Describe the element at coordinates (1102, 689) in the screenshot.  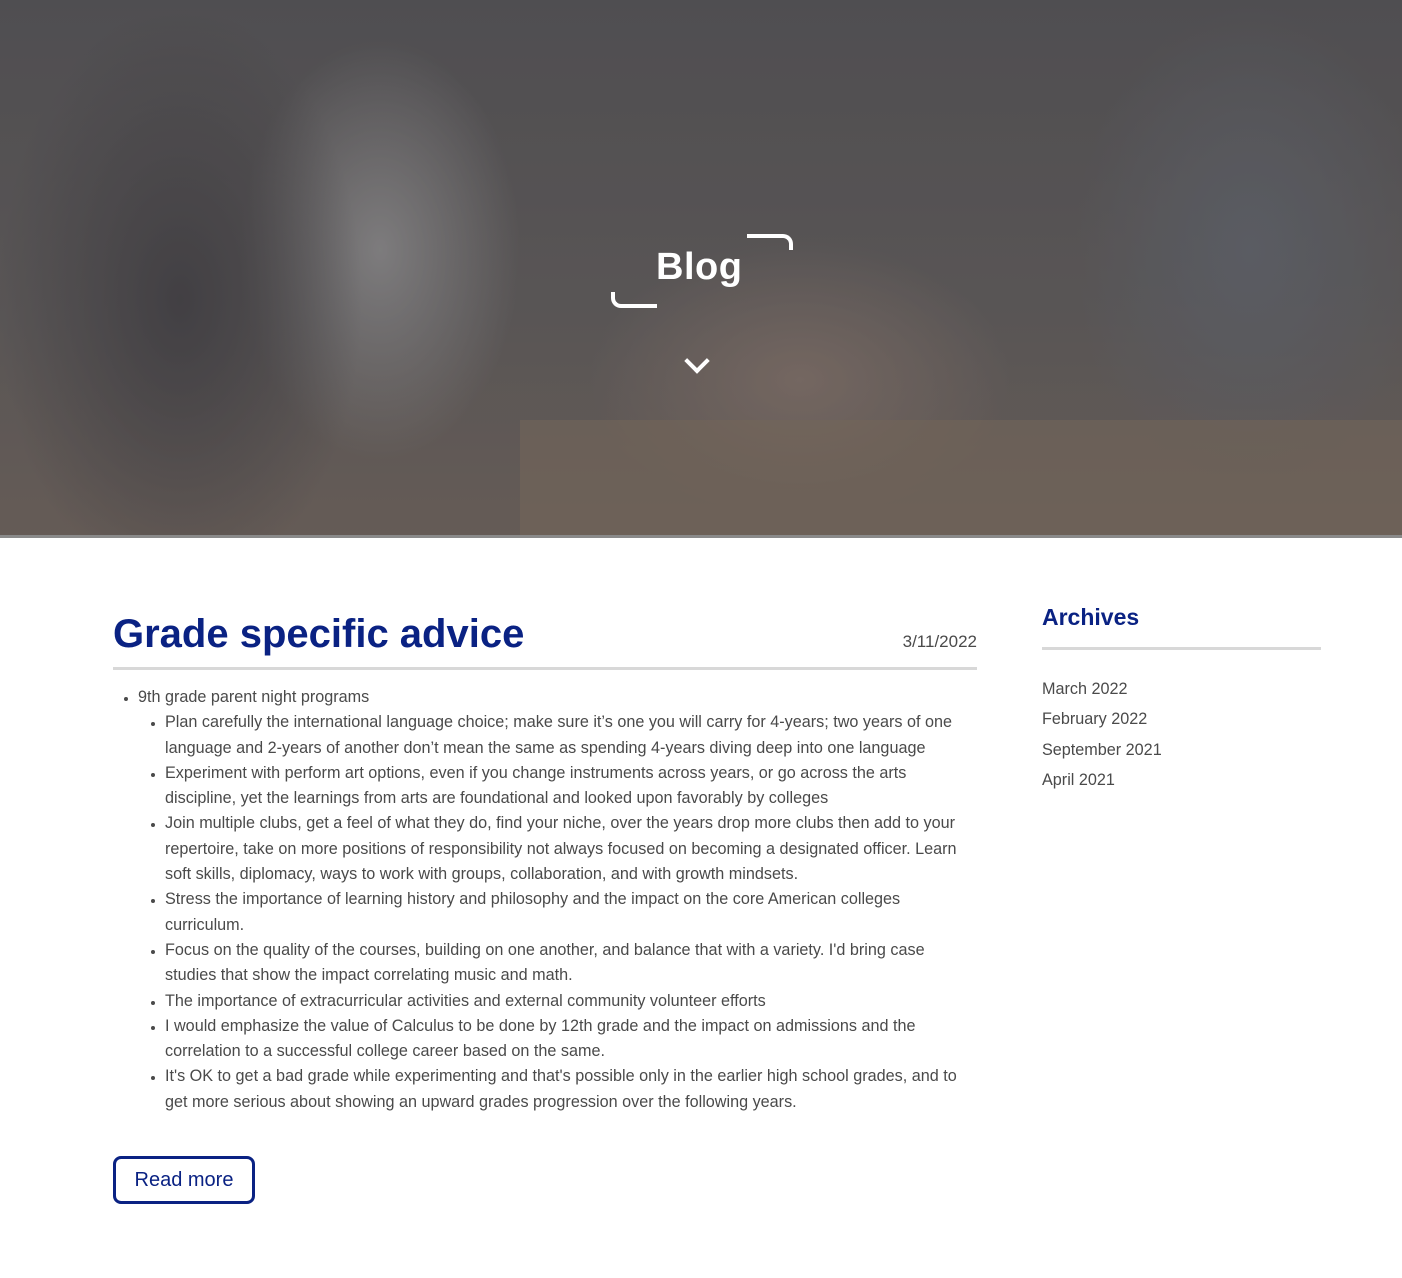
I see `archive-link-march-2022: March 2022` at that location.